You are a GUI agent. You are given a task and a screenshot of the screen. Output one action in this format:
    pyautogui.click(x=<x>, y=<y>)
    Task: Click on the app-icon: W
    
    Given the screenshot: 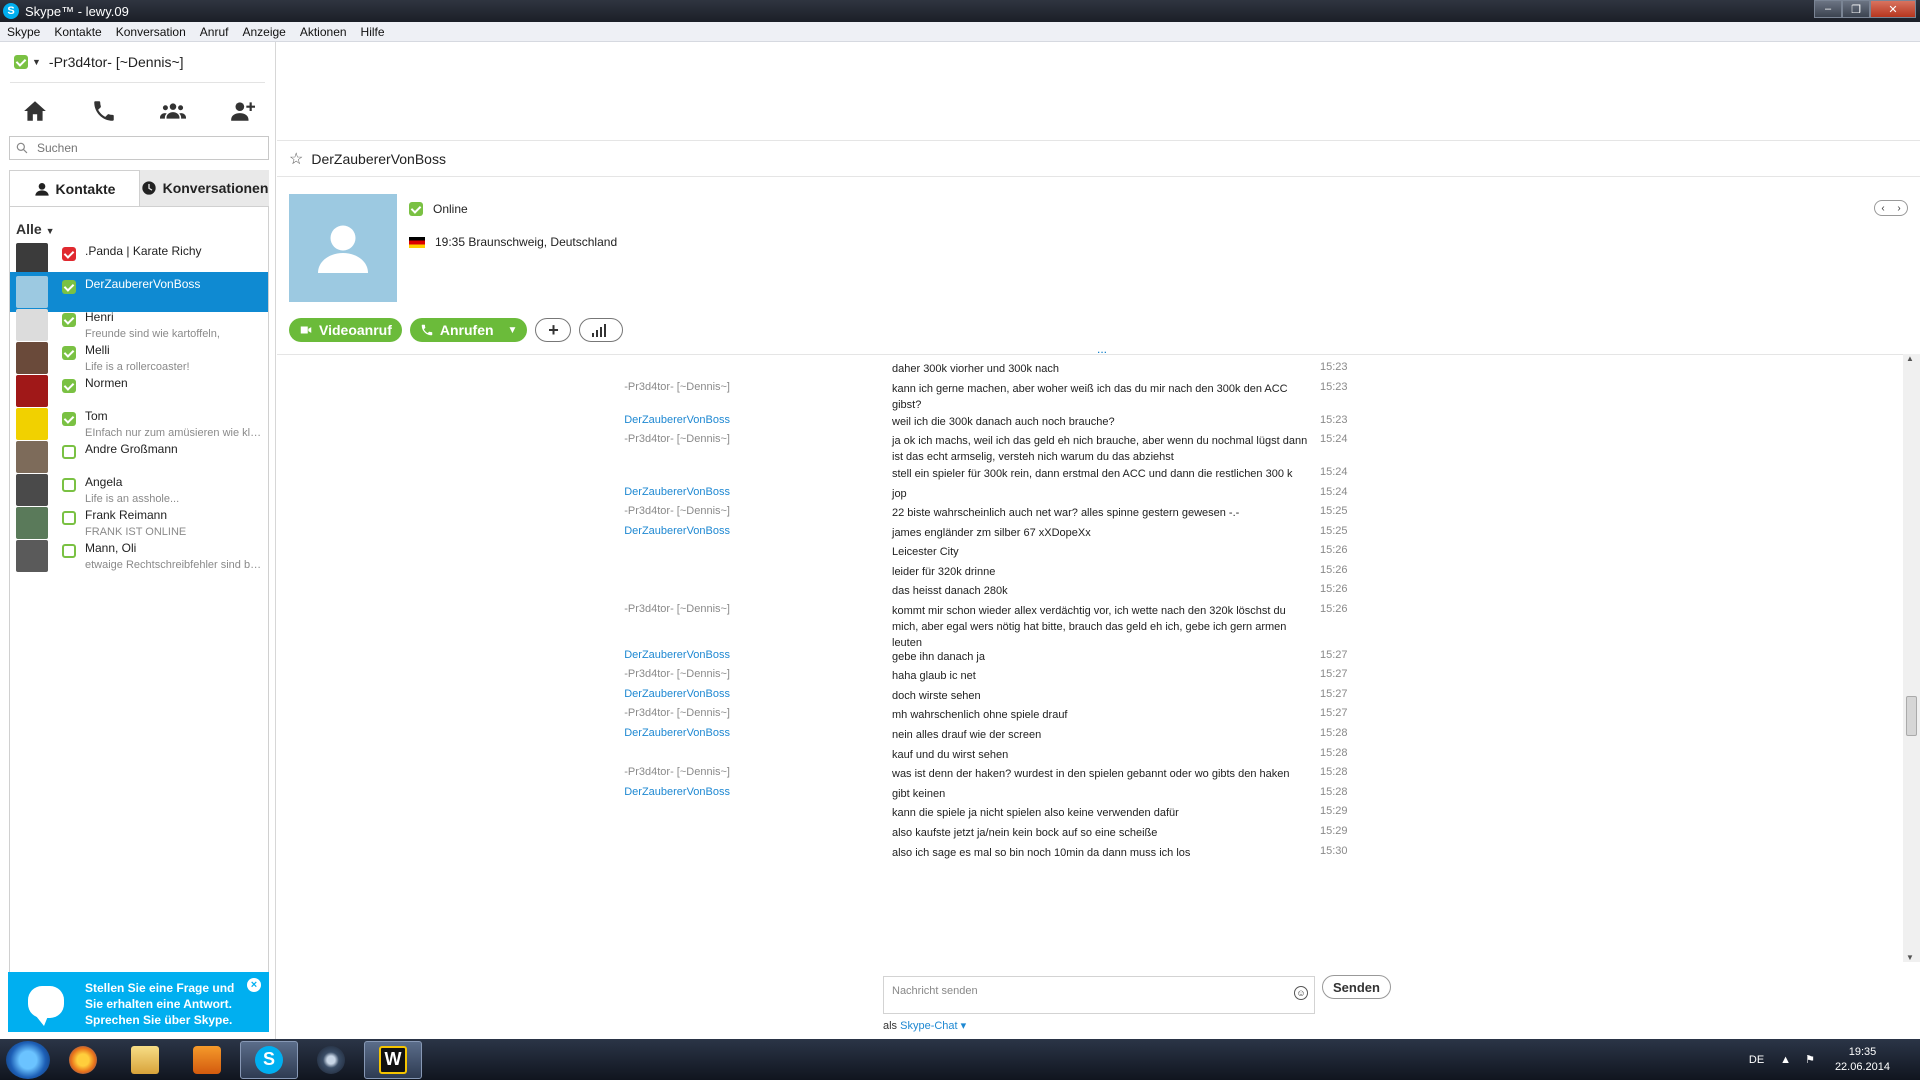 What is the action you would take?
    pyautogui.click(x=393, y=1059)
    